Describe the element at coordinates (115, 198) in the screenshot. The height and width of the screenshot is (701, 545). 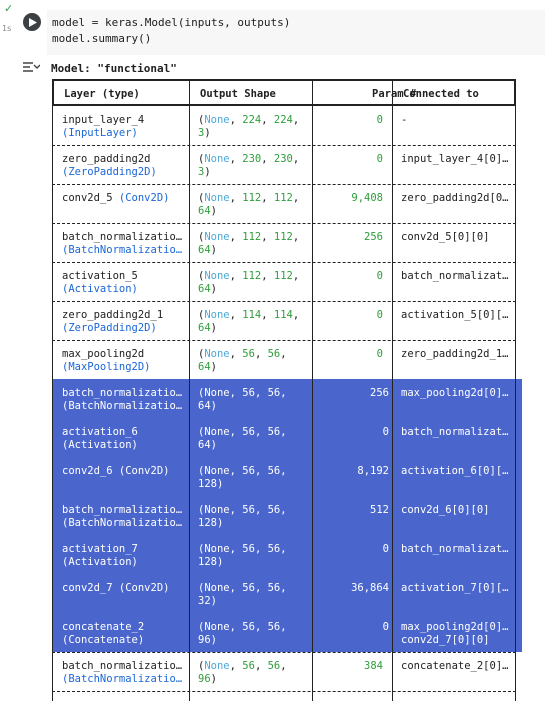
I see `layer-cell: conv2d_5 (Conv2D)` at that location.